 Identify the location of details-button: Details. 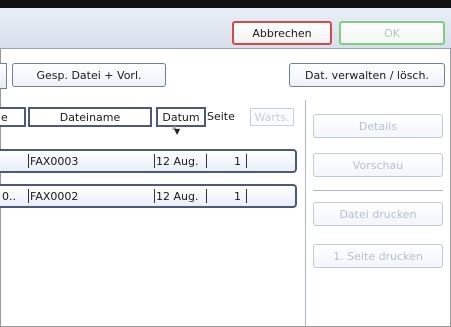
(378, 126).